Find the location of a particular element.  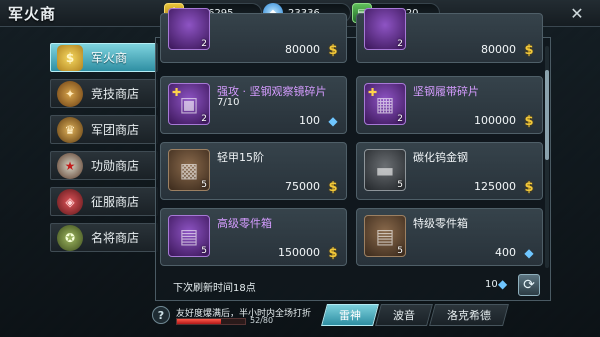

emblem-icon: ✦ is located at coordinates (70, 93).